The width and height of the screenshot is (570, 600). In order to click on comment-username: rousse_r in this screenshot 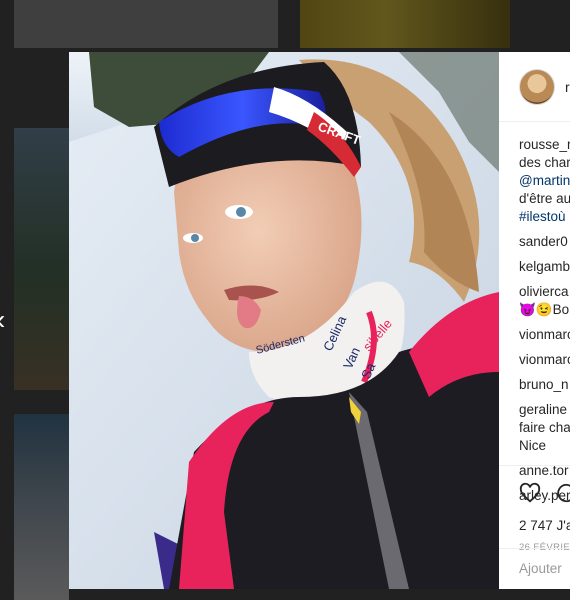, I will do `click(544, 145)`.